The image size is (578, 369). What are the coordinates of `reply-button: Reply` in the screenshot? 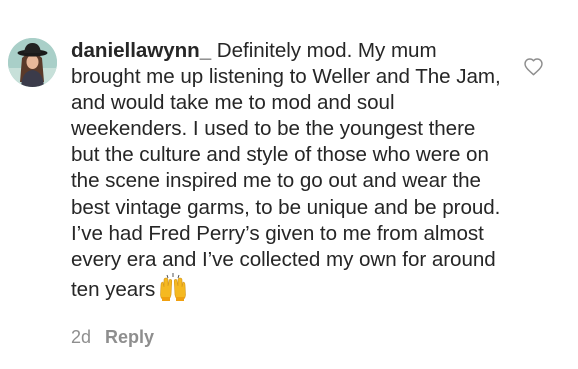 It's located at (129, 337).